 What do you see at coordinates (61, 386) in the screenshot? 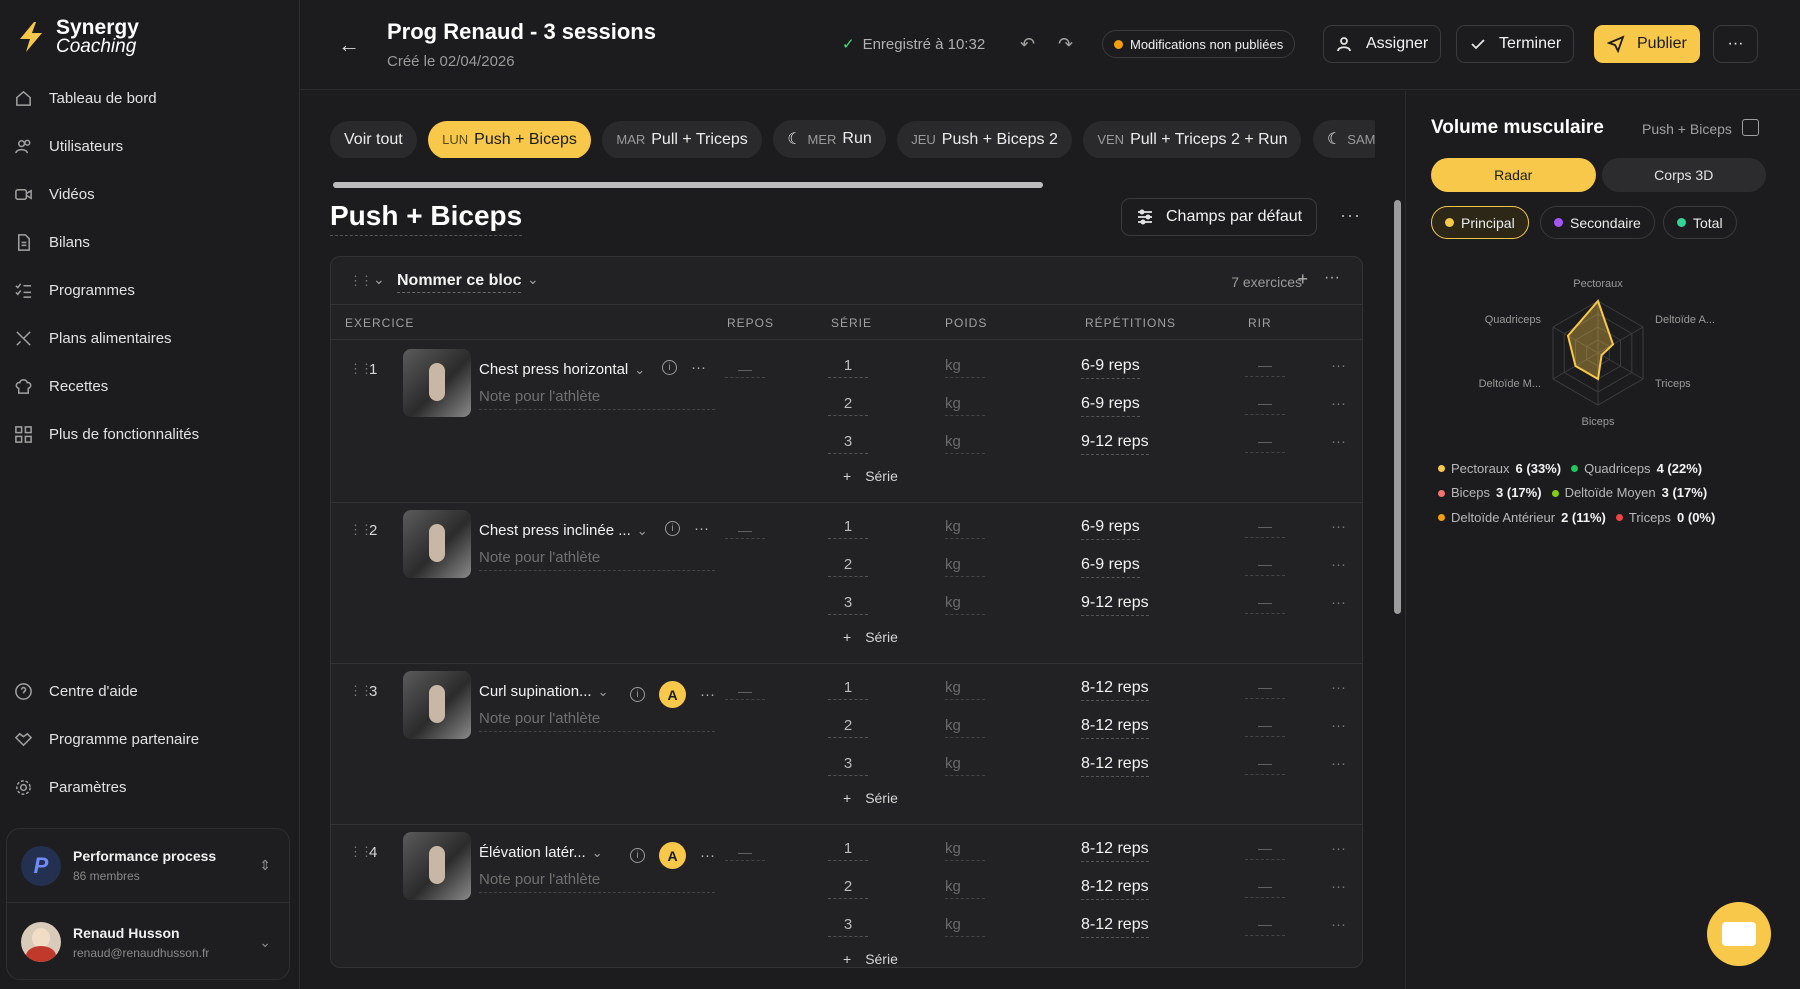
I see `sidebar-item-recipes: Recettes` at bounding box center [61, 386].